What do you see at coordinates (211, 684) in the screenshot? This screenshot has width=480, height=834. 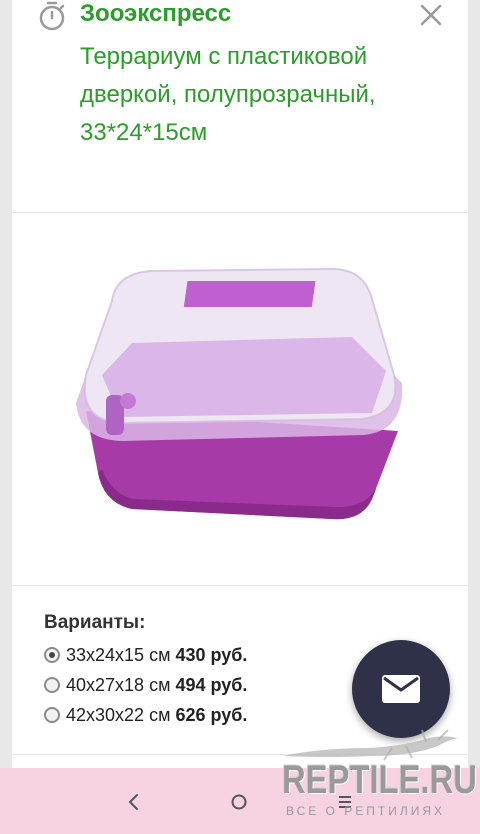 I see `variant-price: 494 руб.` at bounding box center [211, 684].